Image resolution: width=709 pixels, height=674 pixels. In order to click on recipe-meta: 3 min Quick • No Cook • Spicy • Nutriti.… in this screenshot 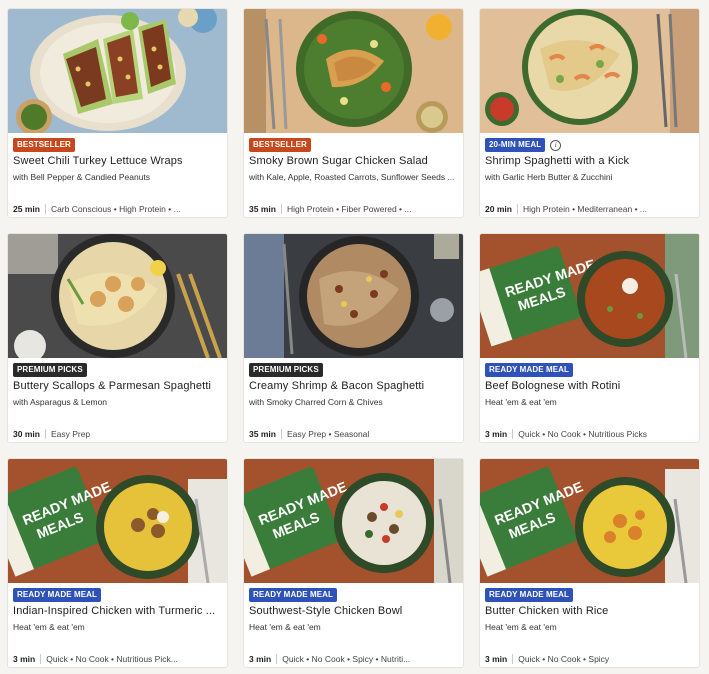, I will do `click(355, 659)`.